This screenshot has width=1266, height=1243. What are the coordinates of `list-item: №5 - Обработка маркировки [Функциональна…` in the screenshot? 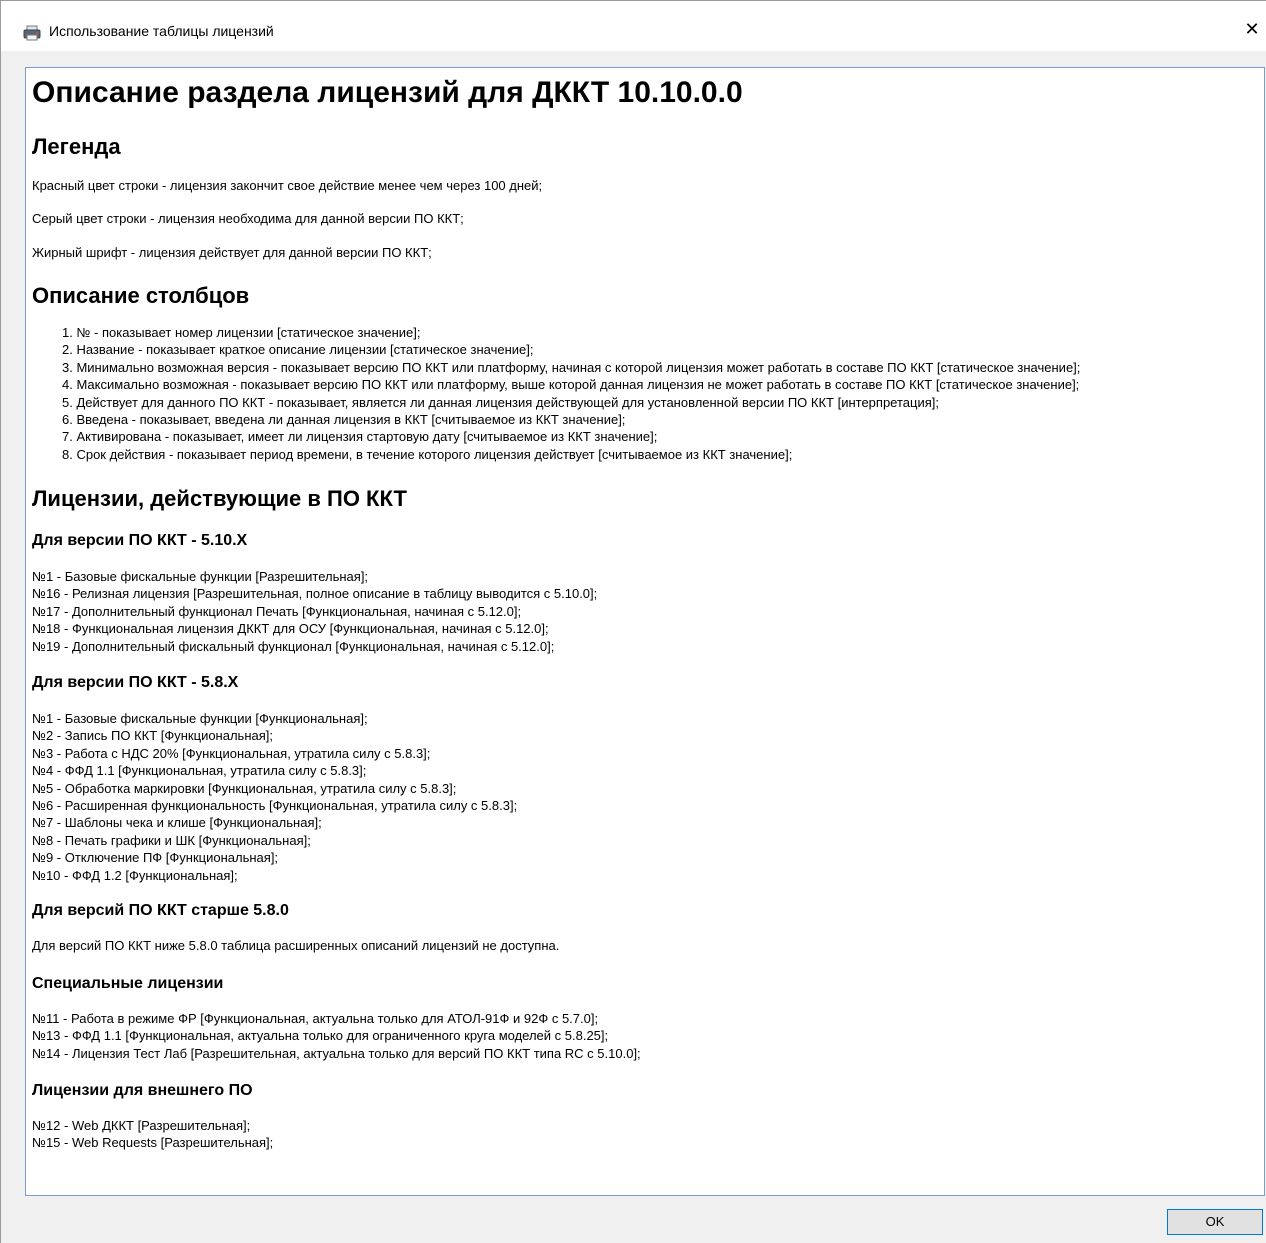 It's located at (244, 788).